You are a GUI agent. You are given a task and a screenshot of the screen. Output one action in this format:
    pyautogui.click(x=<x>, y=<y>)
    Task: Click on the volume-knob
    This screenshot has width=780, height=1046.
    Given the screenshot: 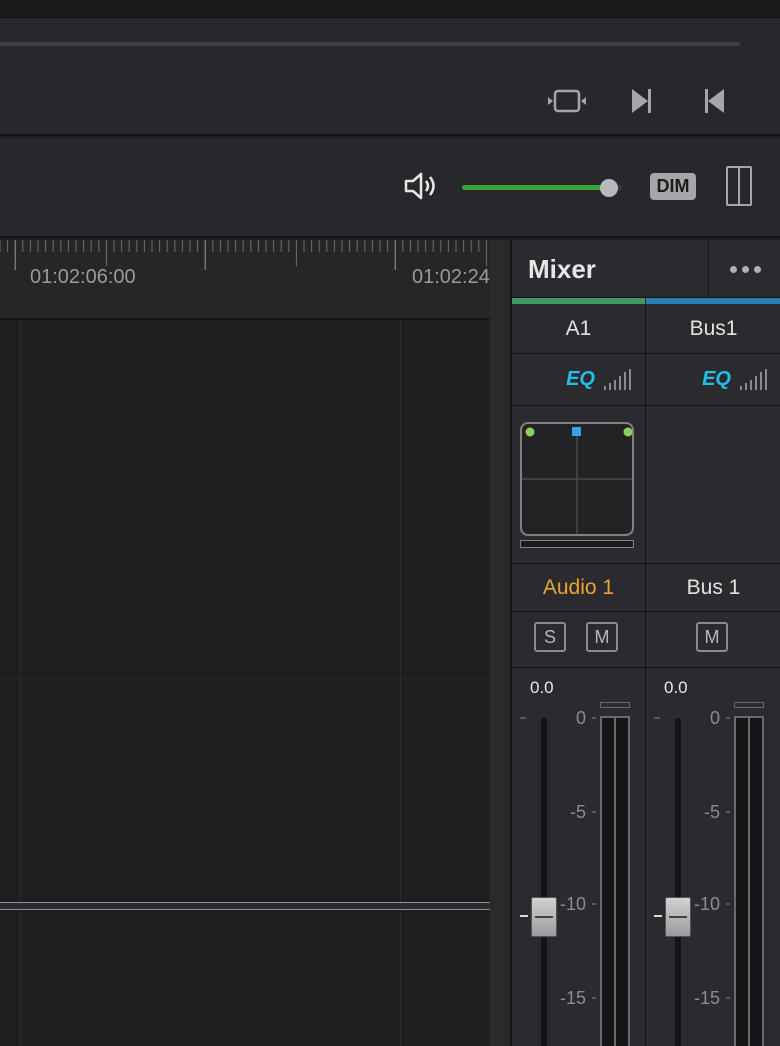 What is the action you would take?
    pyautogui.click(x=609, y=188)
    